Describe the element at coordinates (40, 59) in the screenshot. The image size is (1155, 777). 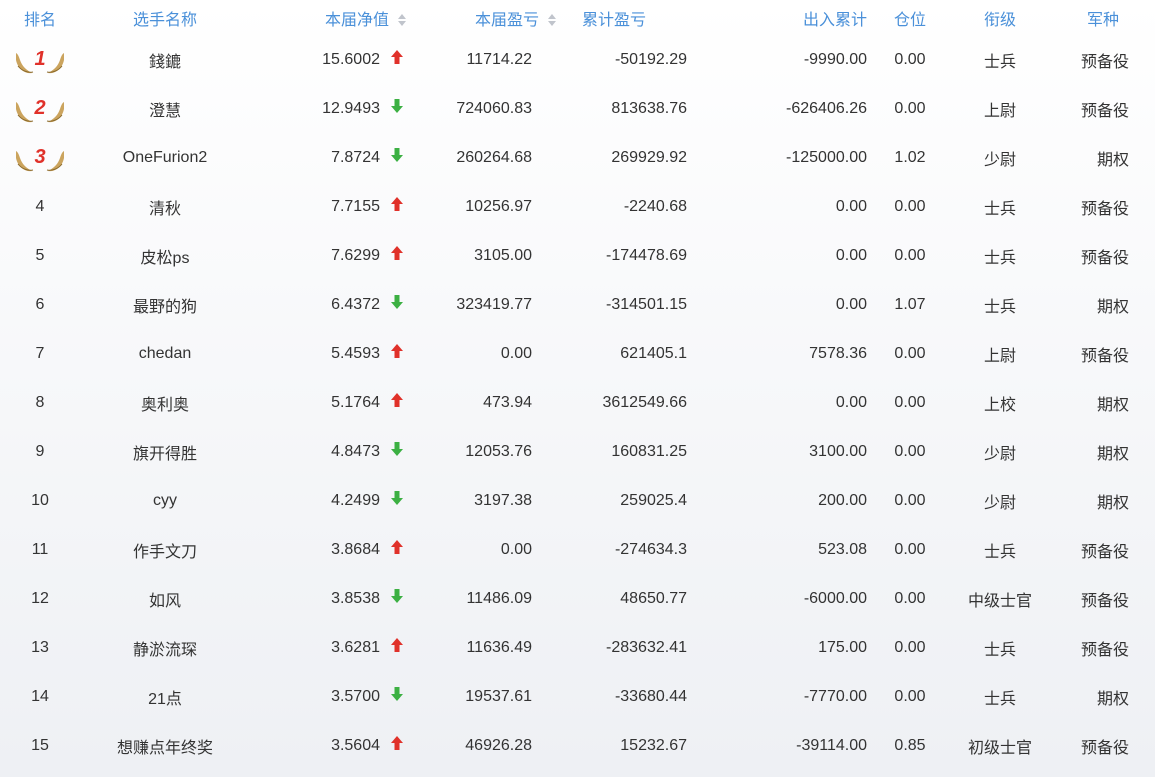
I see `rank-cell: 1` at that location.